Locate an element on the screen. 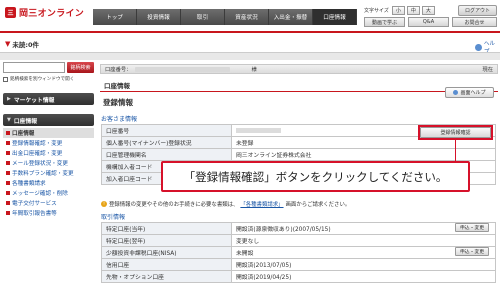 This screenshot has width=500, height=297. table-row: 口座管理機関名 岡三オンライン証券株式会社 is located at coordinates (298, 154).